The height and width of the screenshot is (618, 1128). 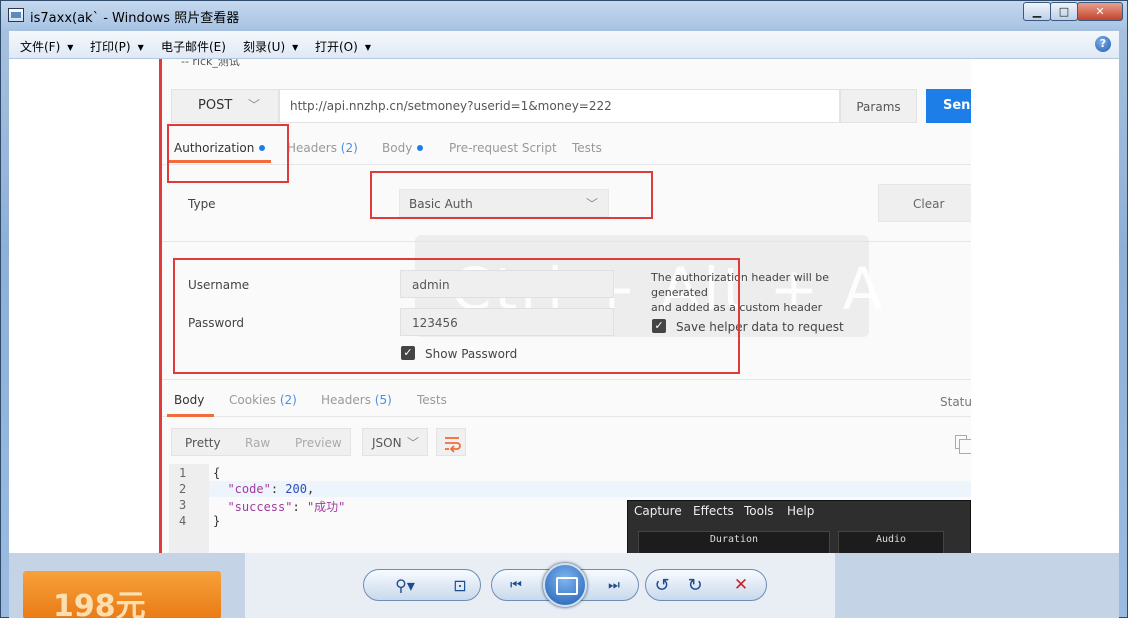 I want to click on menu-print-label: 打印(P), so click(x=110, y=47).